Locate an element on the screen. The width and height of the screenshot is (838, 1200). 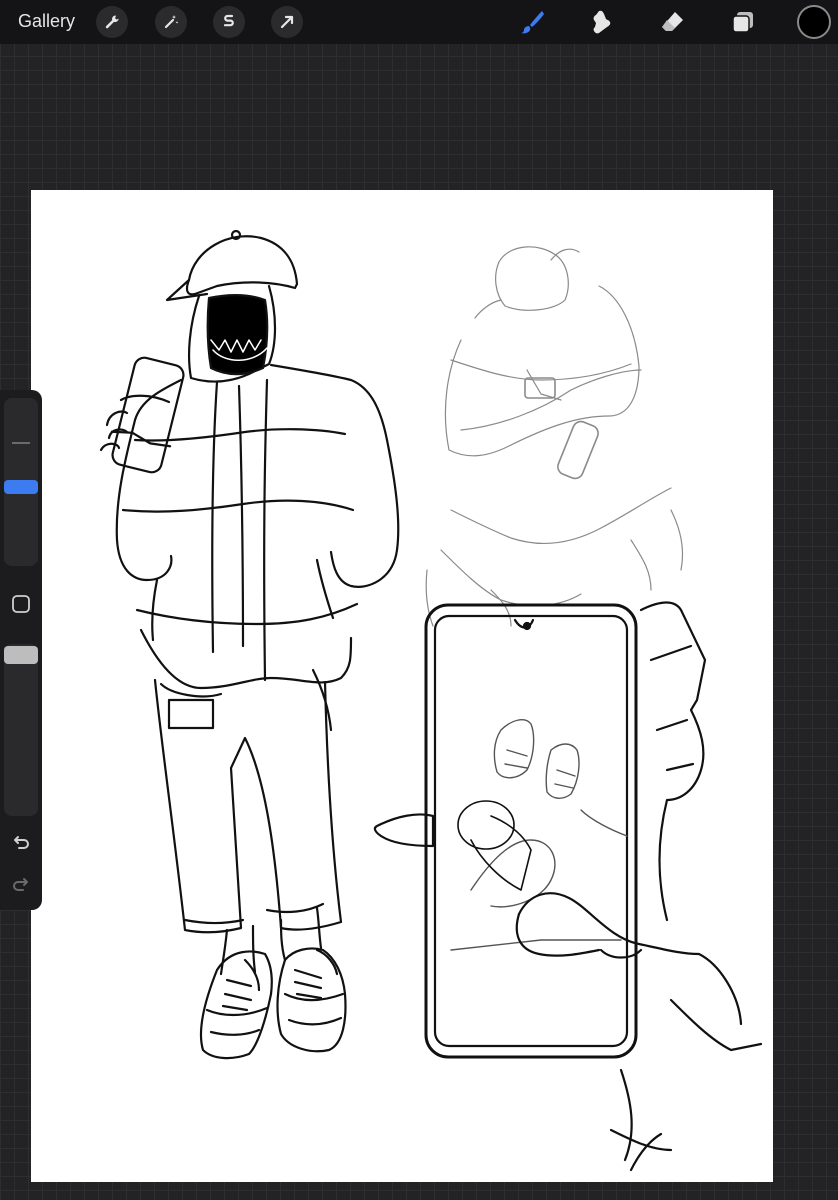
square-icon is located at coordinates (21, 604).